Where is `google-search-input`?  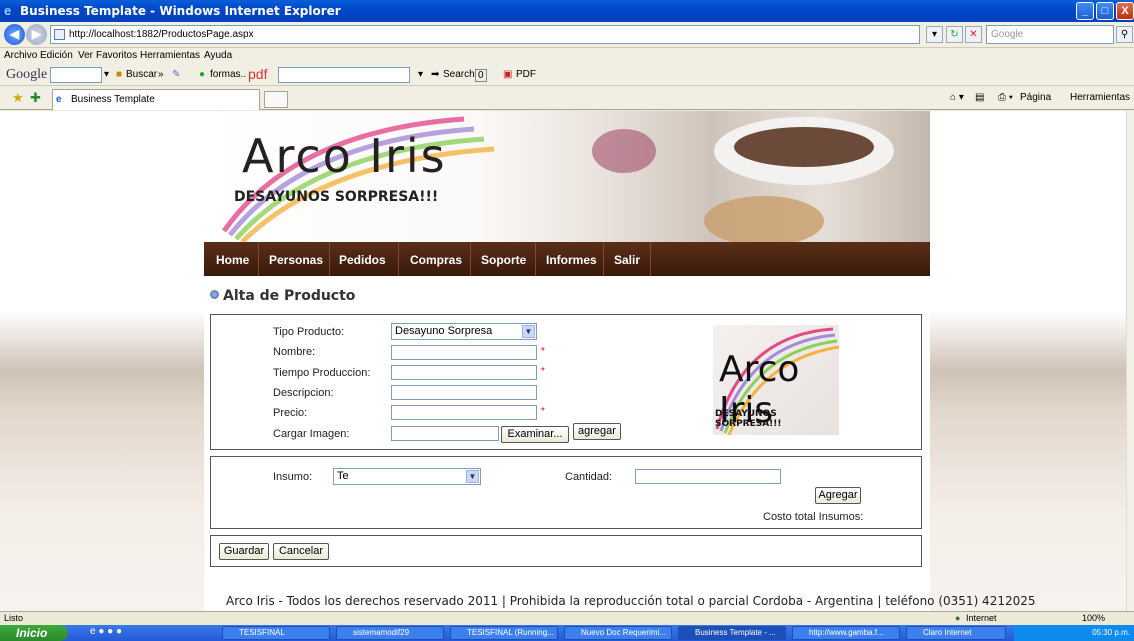
google-search-input is located at coordinates (76, 75).